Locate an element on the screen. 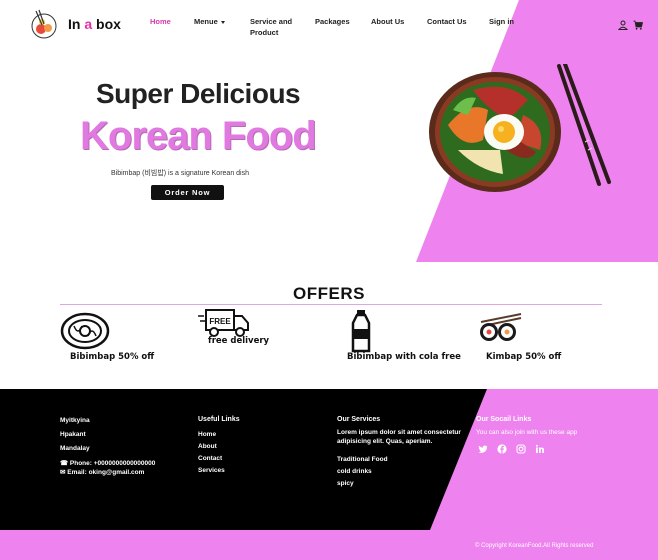 This screenshot has height=560, width=658. nav-home: Home is located at coordinates (160, 21).